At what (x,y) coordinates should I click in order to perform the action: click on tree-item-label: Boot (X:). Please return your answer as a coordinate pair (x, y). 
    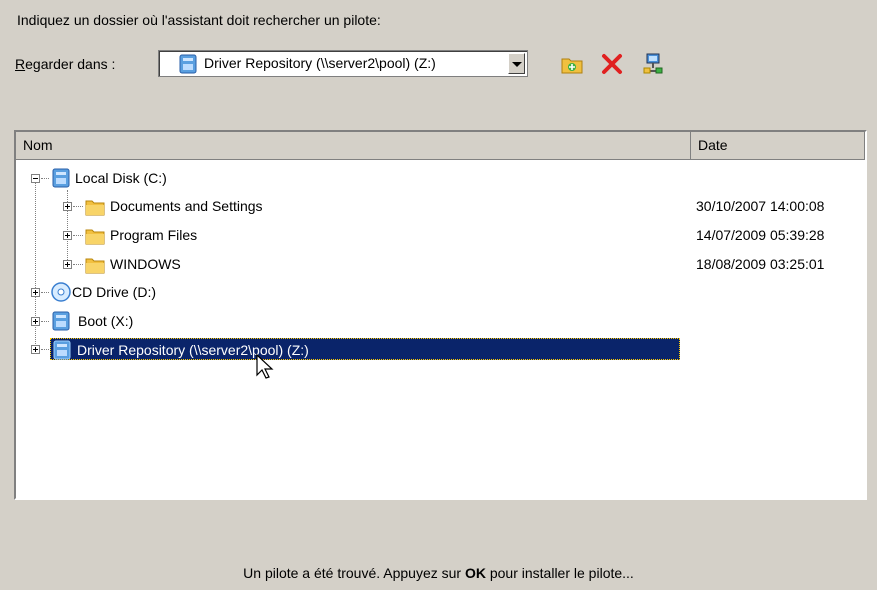
    Looking at the image, I should click on (106, 321).